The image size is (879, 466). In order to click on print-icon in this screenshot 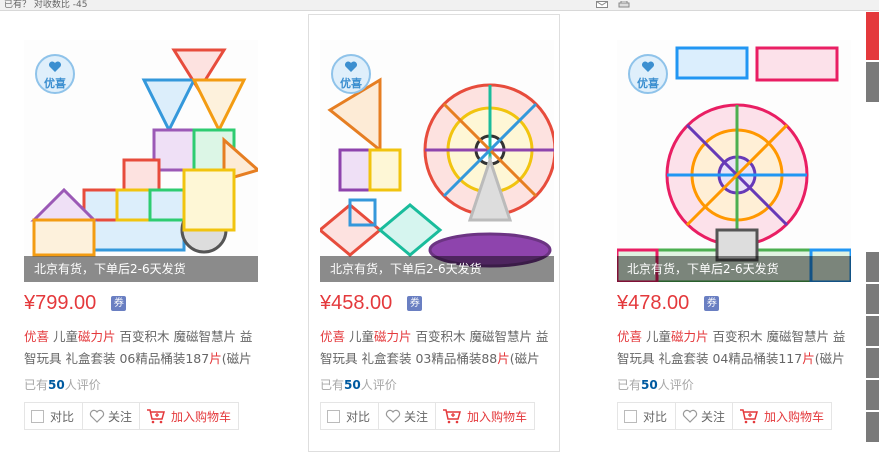, I will do `click(624, 4)`.